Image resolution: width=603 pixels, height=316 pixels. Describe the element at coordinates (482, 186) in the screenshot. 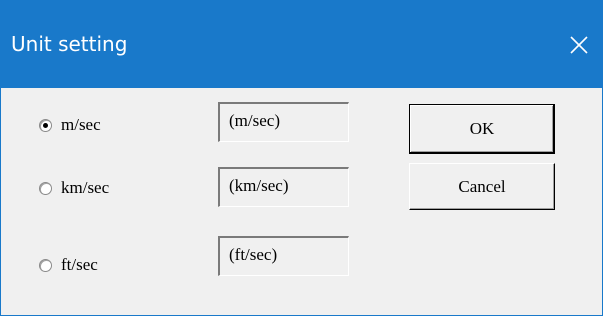

I see `cancel-button: Cancel` at that location.